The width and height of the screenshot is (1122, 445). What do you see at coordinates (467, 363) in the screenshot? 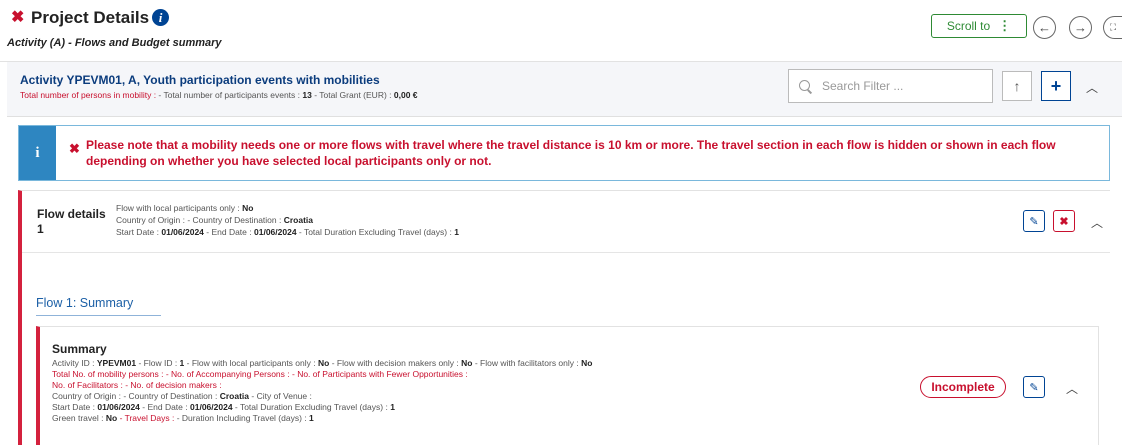
I see `summary-decision-value: No` at bounding box center [467, 363].